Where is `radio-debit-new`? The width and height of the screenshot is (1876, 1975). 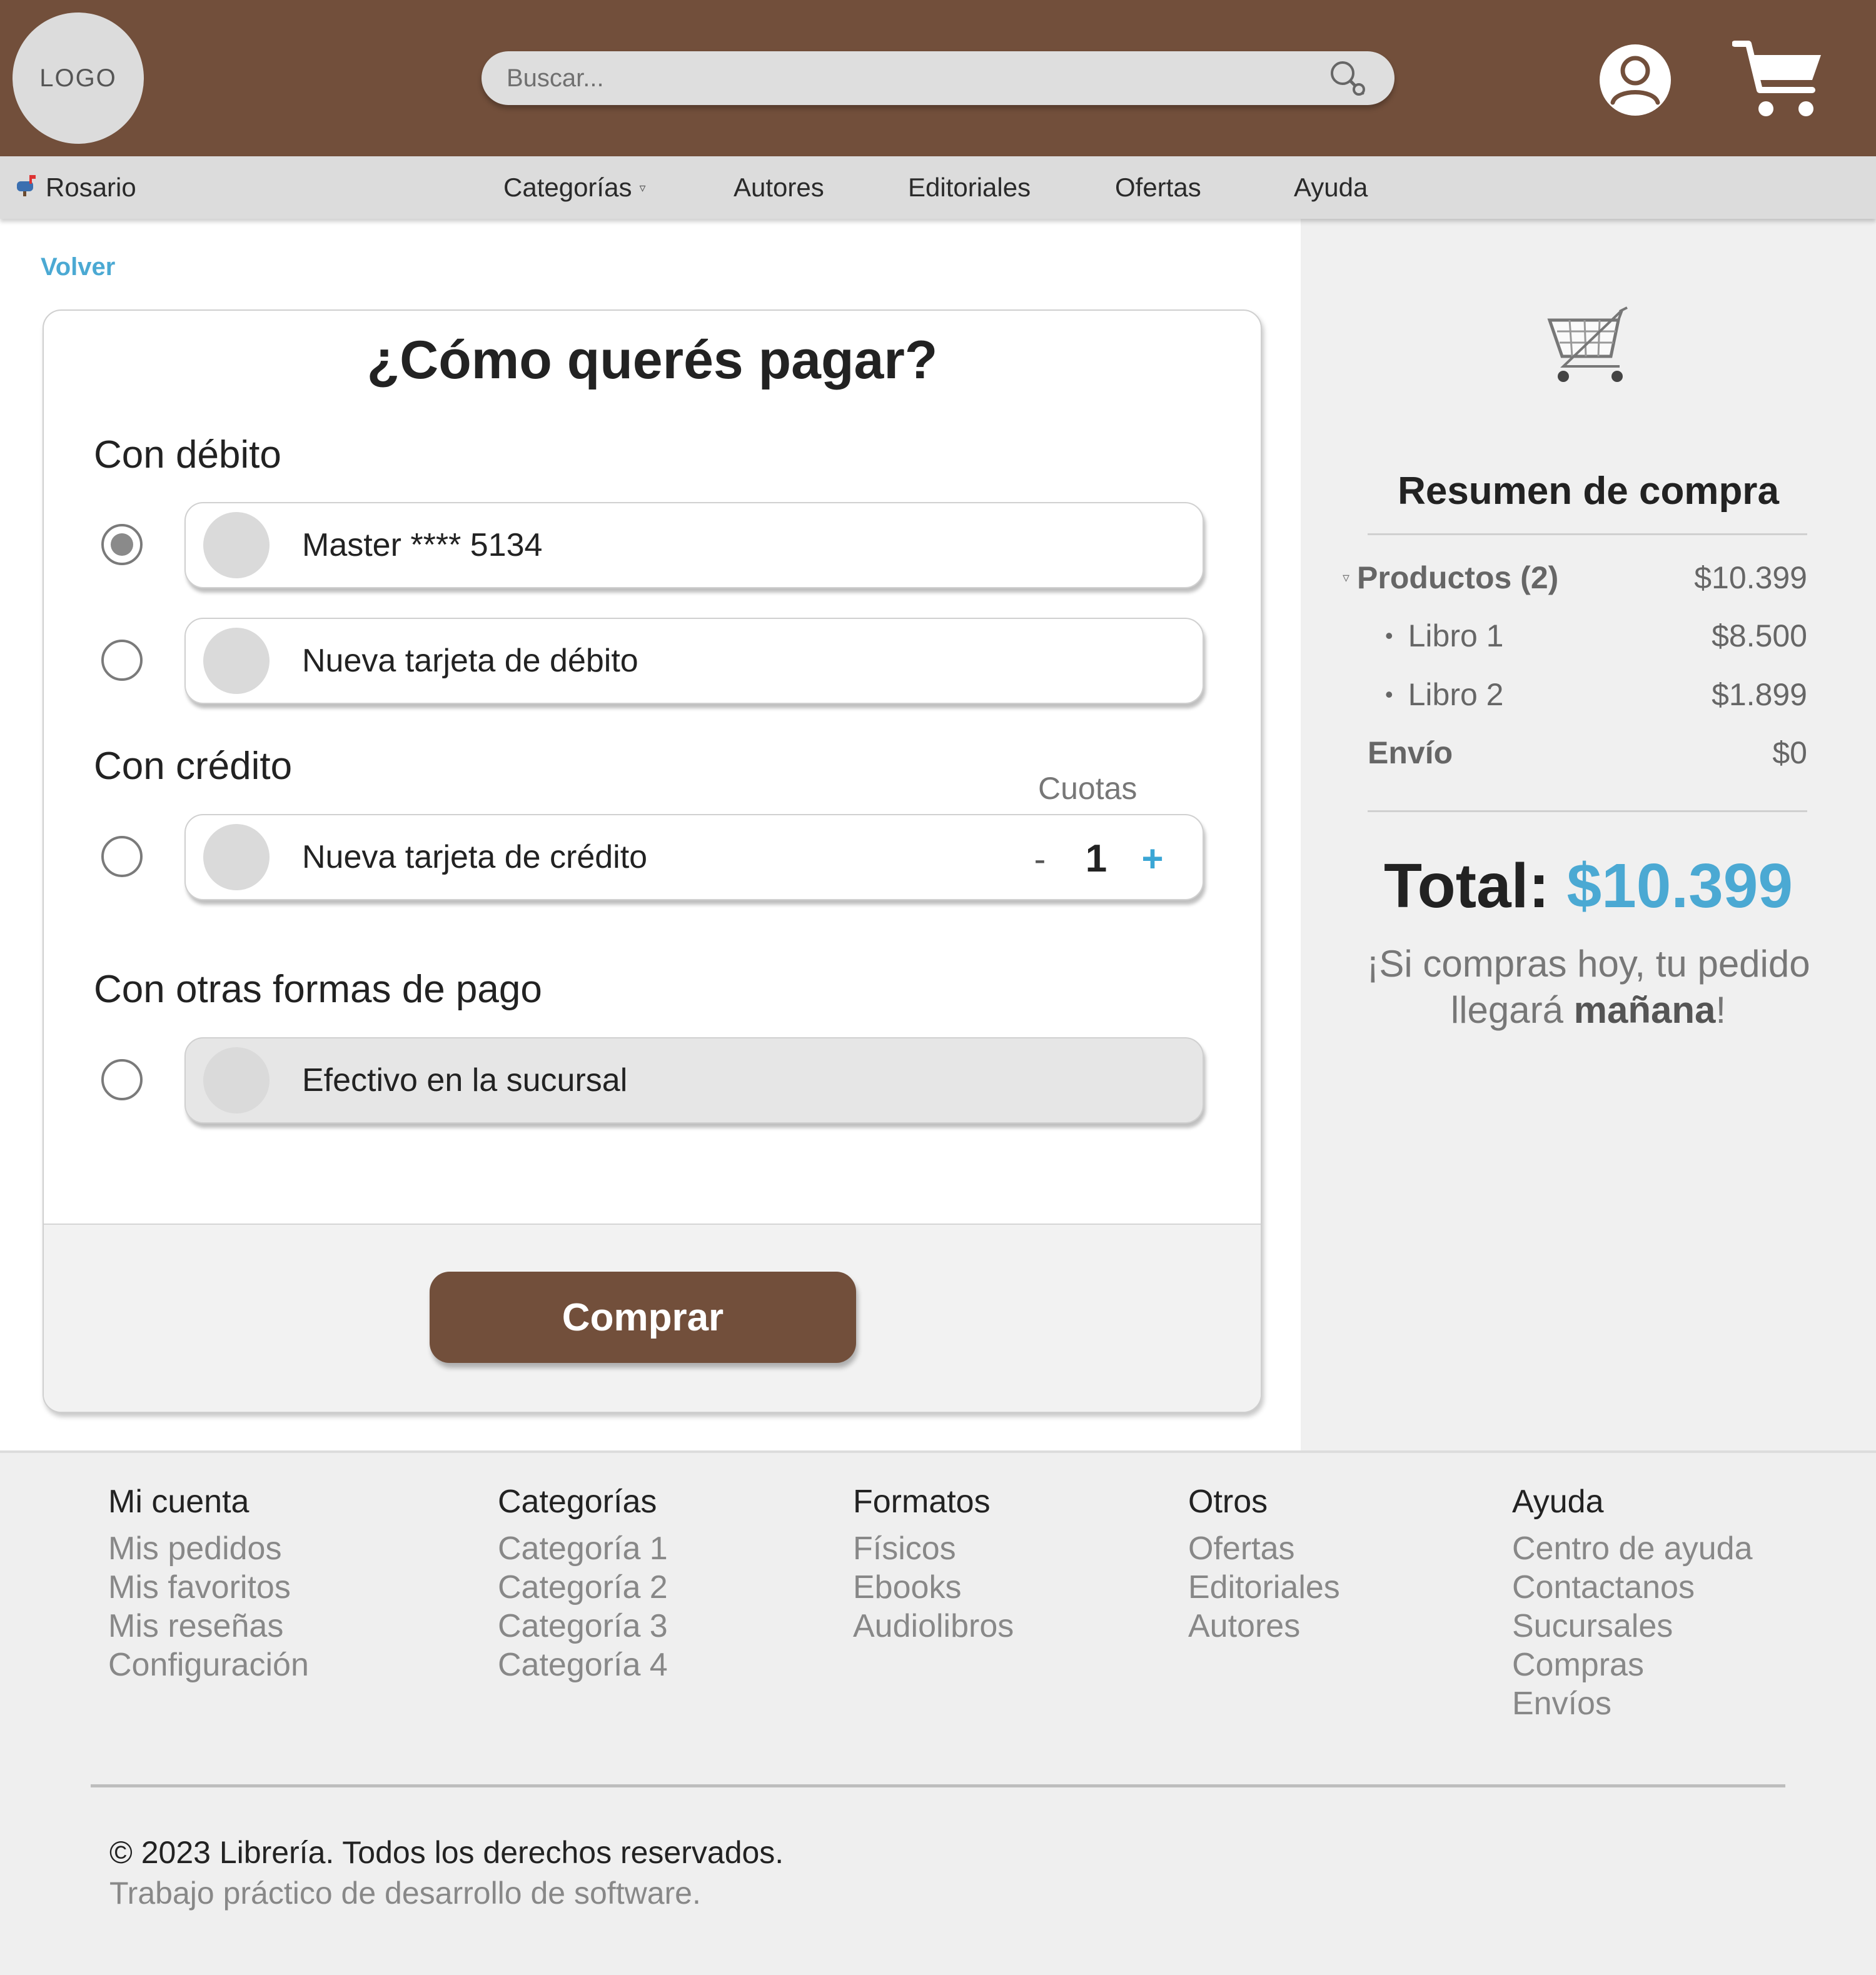 radio-debit-new is located at coordinates (122, 660).